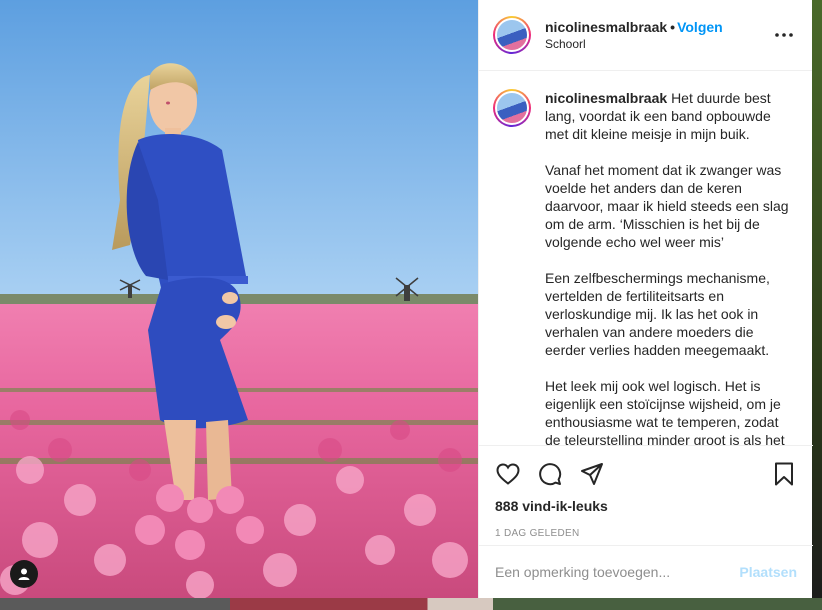  What do you see at coordinates (512, 35) in the screenshot?
I see `avatar` at bounding box center [512, 35].